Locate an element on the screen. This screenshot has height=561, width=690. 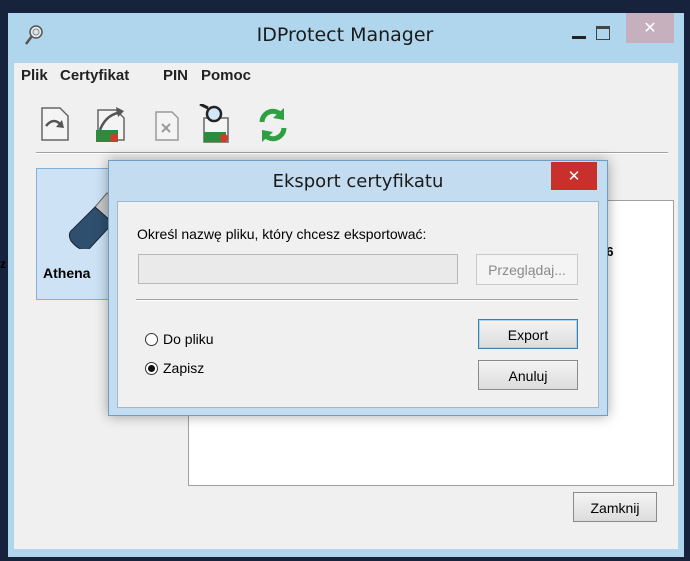
main-close-button: Zamknij is located at coordinates (615, 507).